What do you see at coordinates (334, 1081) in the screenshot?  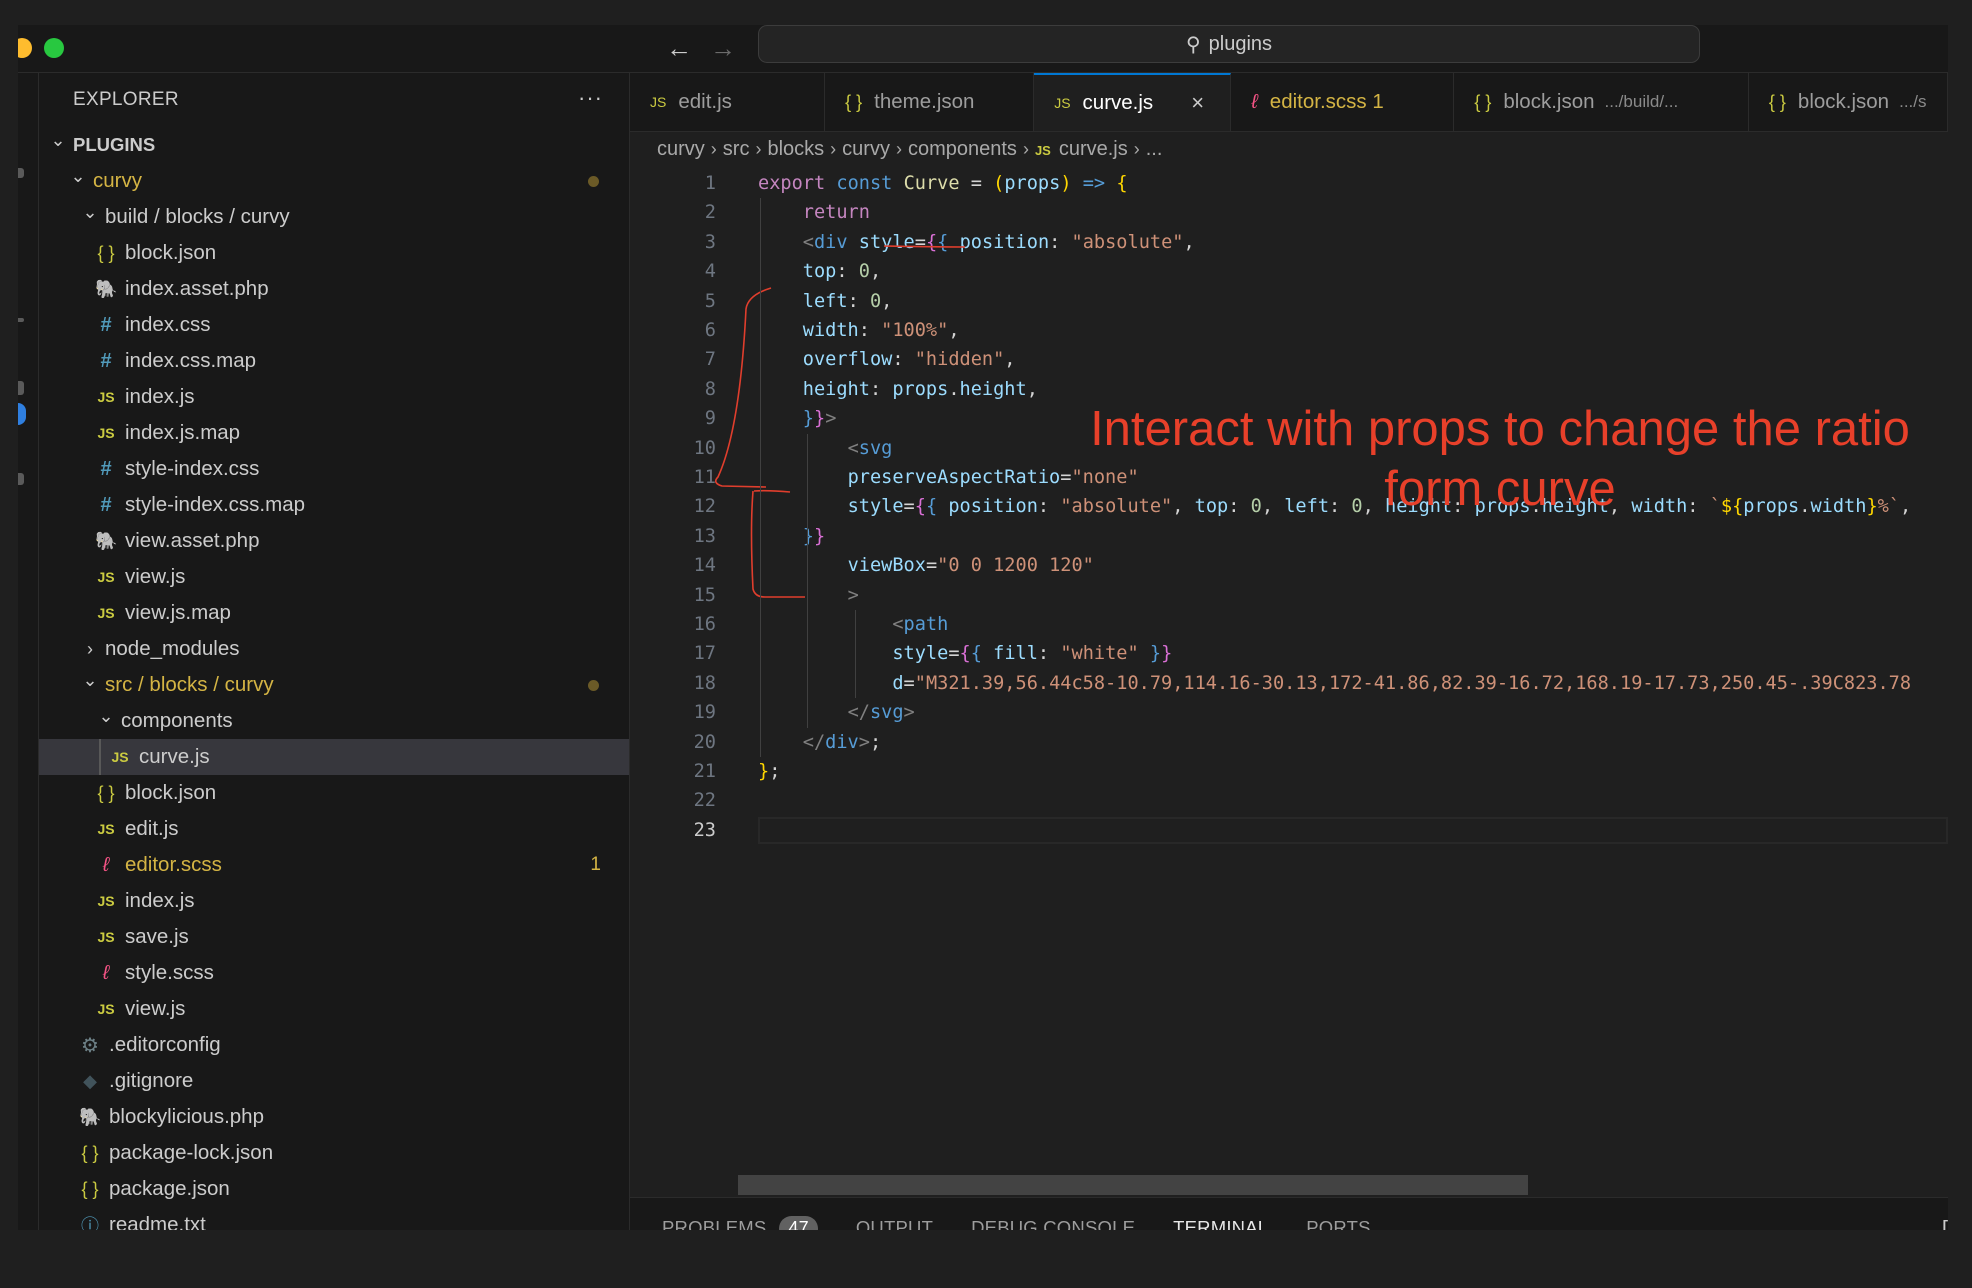 I see `tree-file: ◆ .gitignore` at bounding box center [334, 1081].